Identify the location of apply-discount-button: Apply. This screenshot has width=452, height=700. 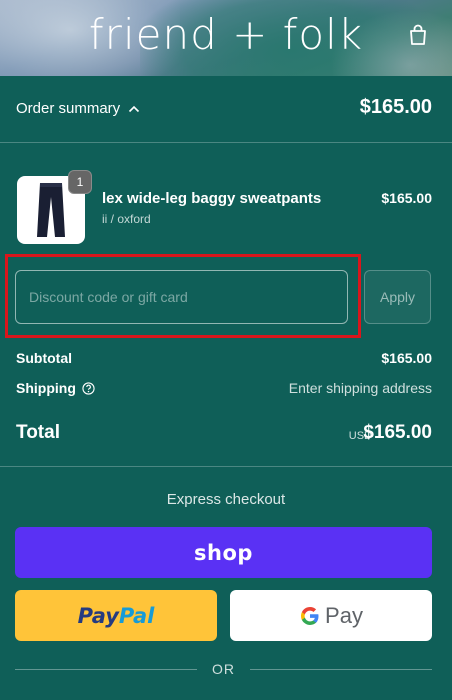
(397, 297).